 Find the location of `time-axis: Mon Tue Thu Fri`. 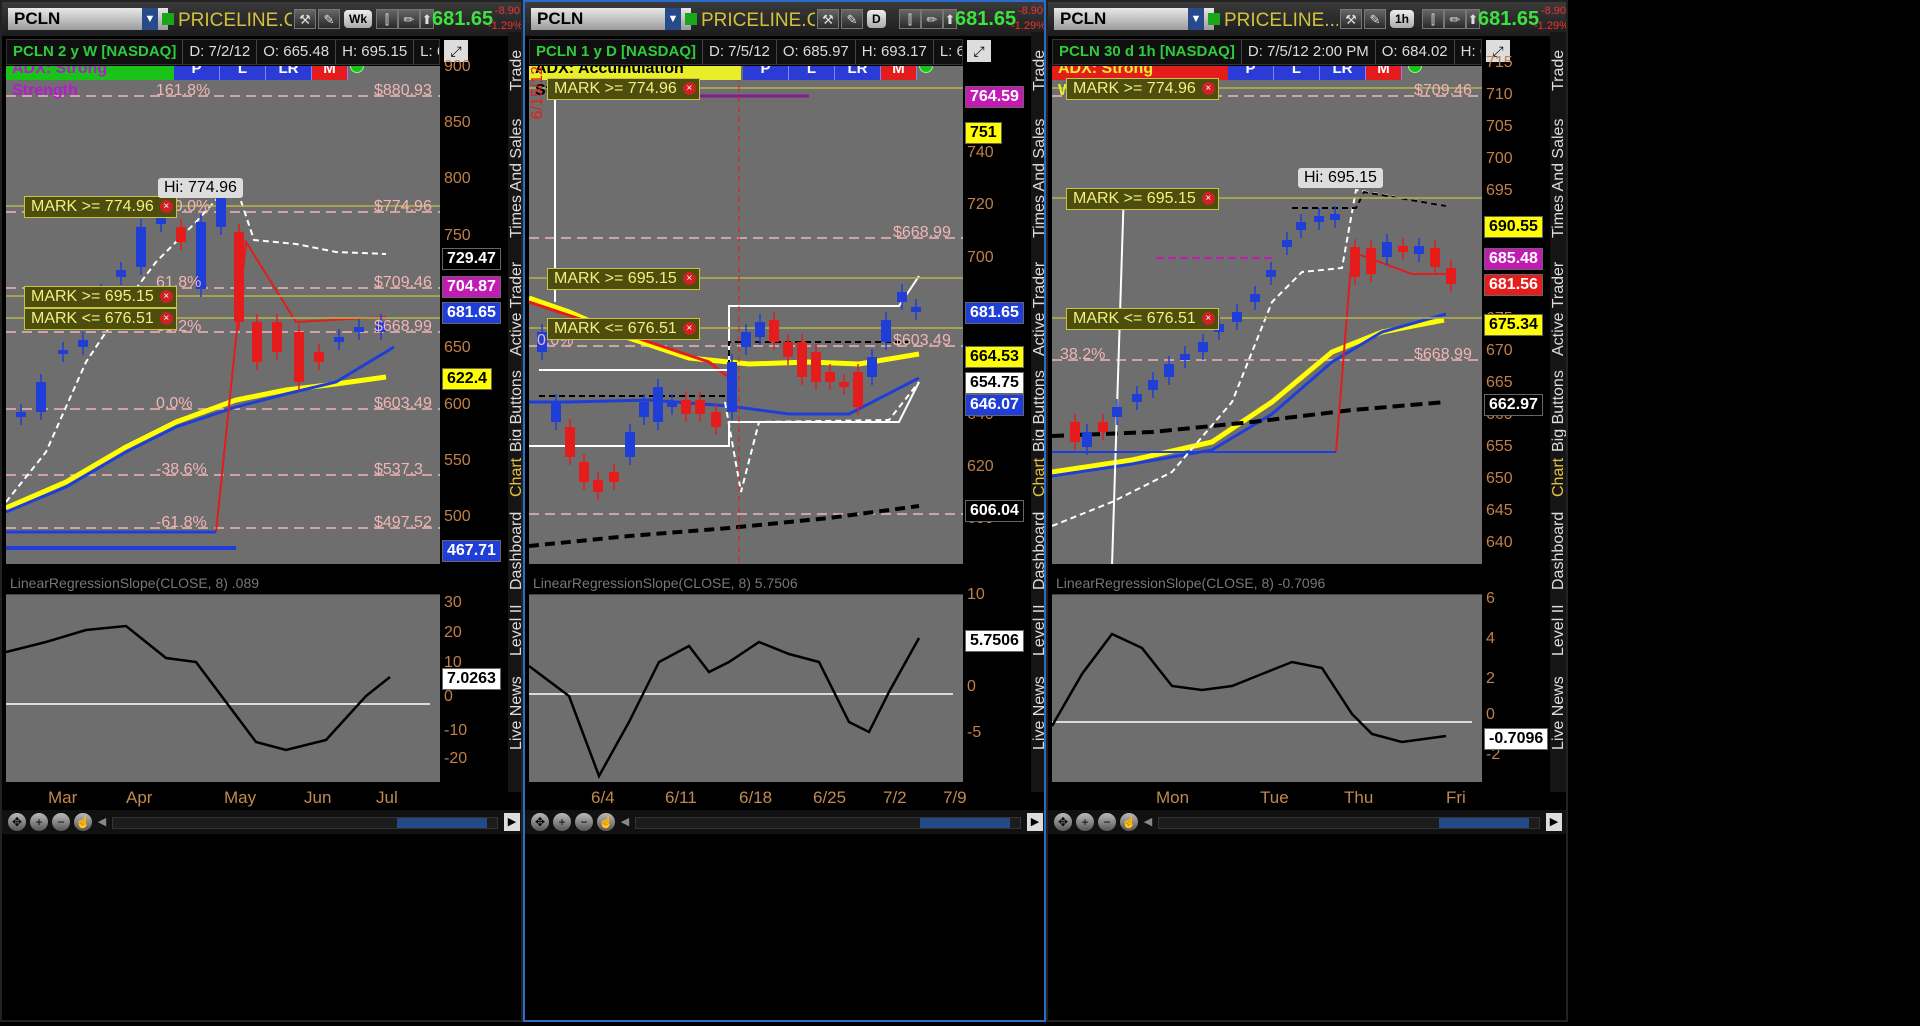

time-axis: Mon Tue Thu Fri is located at coordinates (1299, 797).